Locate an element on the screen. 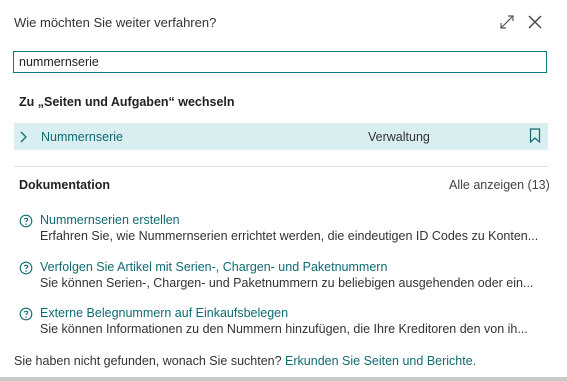 The width and height of the screenshot is (567, 381). show-all-link: Alle anzeigen (13) is located at coordinates (499, 185).